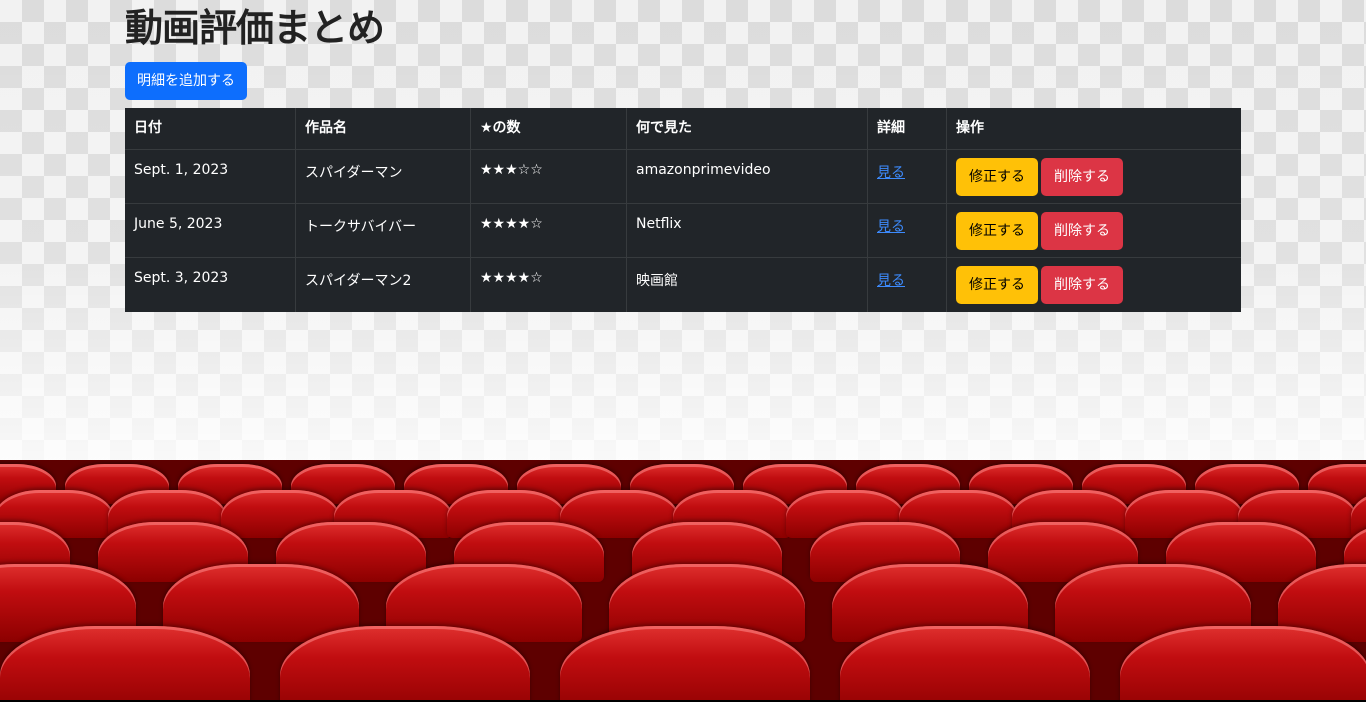 The height and width of the screenshot is (702, 1366). What do you see at coordinates (747, 284) in the screenshot?
I see `cell-where: 映画館` at bounding box center [747, 284].